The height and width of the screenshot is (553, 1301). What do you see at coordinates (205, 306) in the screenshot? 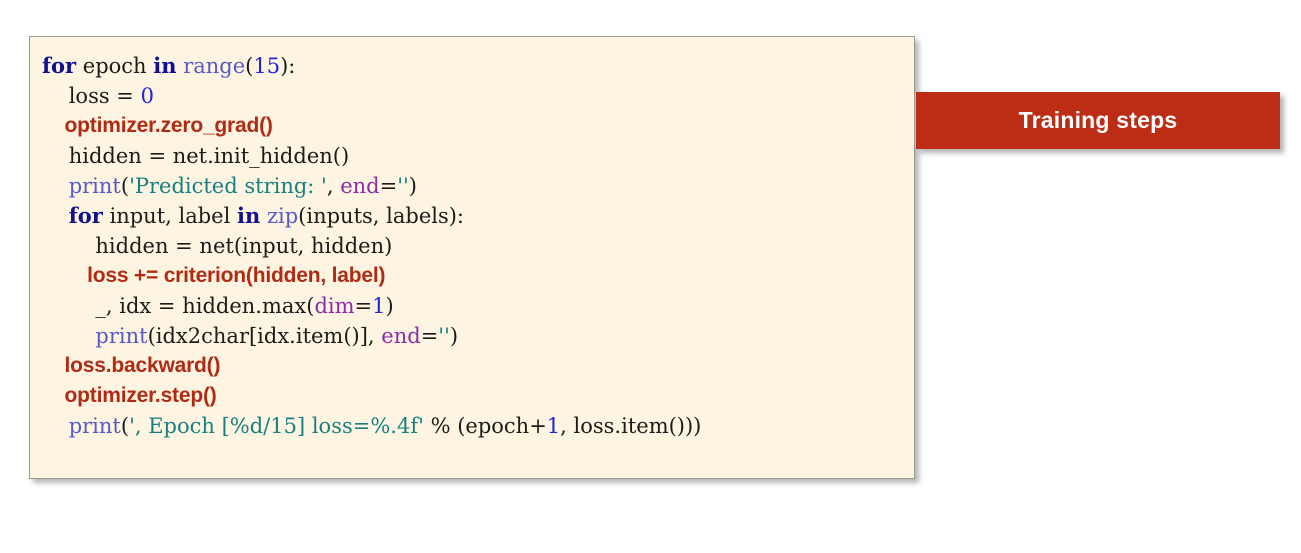
I see `code-token: _, idx = hidden.max(` at bounding box center [205, 306].